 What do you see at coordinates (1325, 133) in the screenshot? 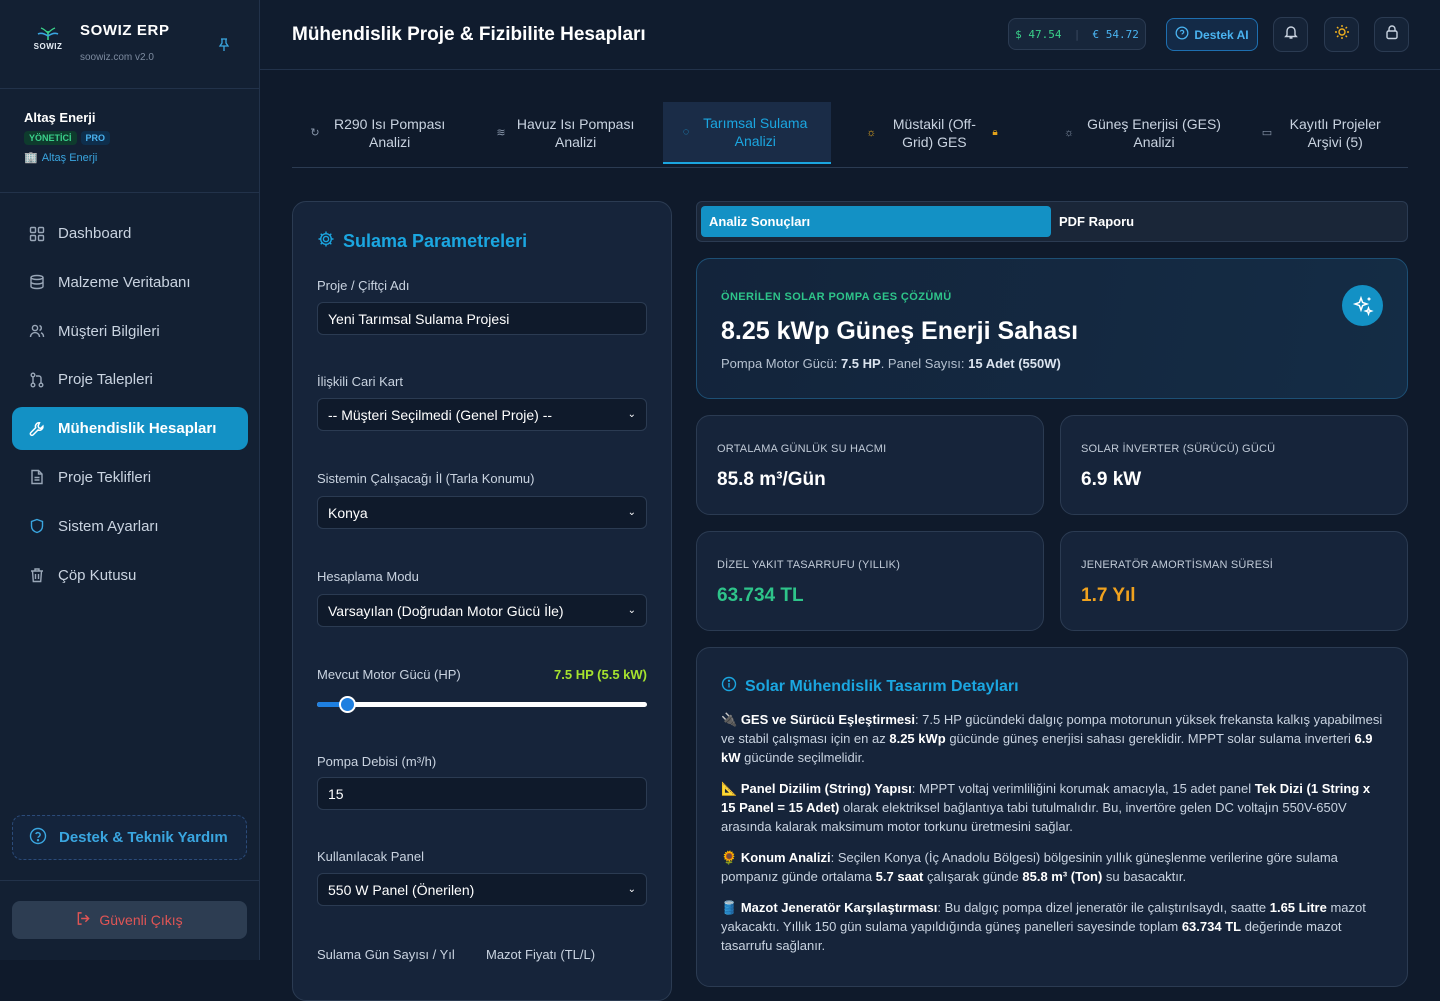
I see `tab-project-archive: ▭ Kayıtlı Projeler Arşivi (5)` at bounding box center [1325, 133].